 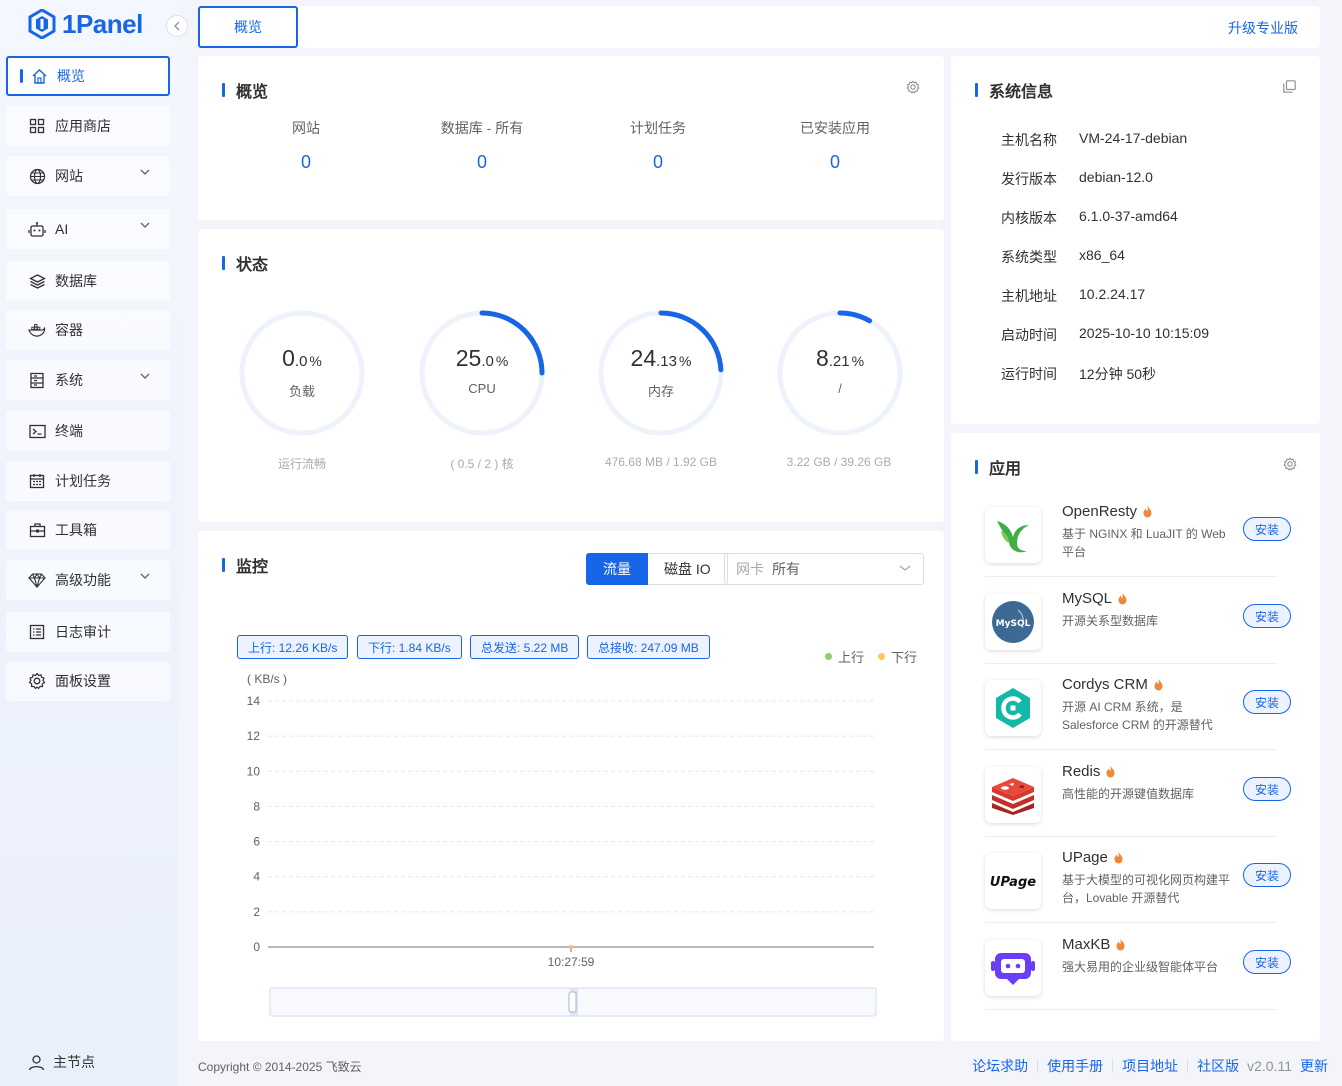 I want to click on overview-cron-jobs: 计划任务 0, so click(x=658, y=145).